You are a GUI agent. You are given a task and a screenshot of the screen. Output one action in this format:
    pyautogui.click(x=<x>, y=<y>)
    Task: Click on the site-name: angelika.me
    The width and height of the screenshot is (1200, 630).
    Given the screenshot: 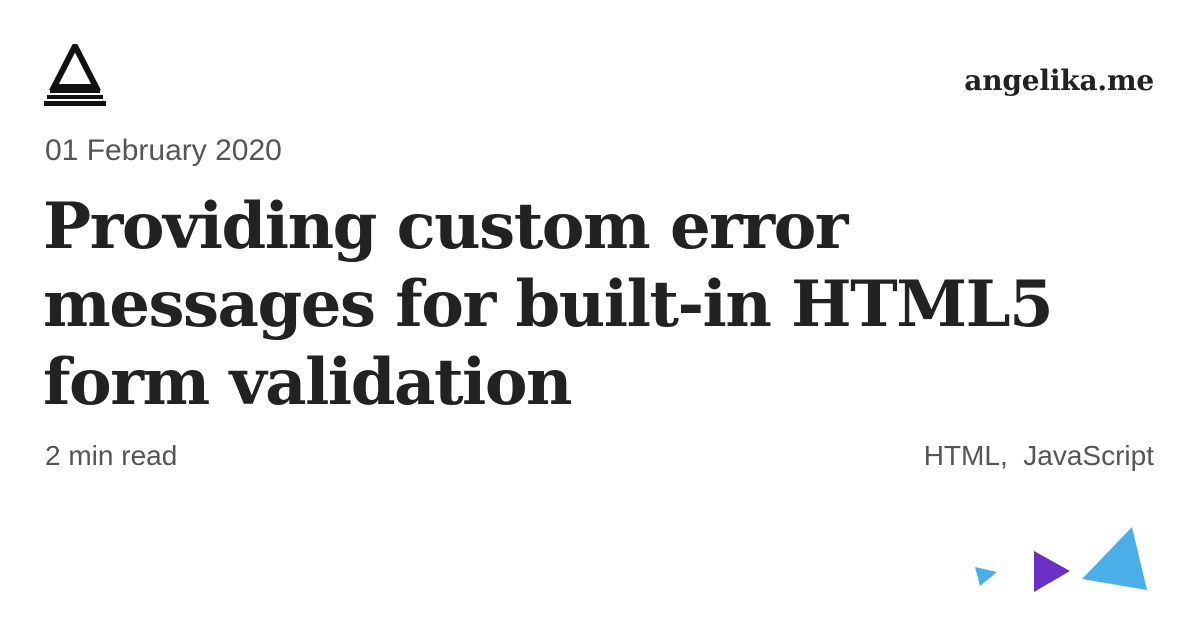 What is the action you would take?
    pyautogui.click(x=1059, y=80)
    